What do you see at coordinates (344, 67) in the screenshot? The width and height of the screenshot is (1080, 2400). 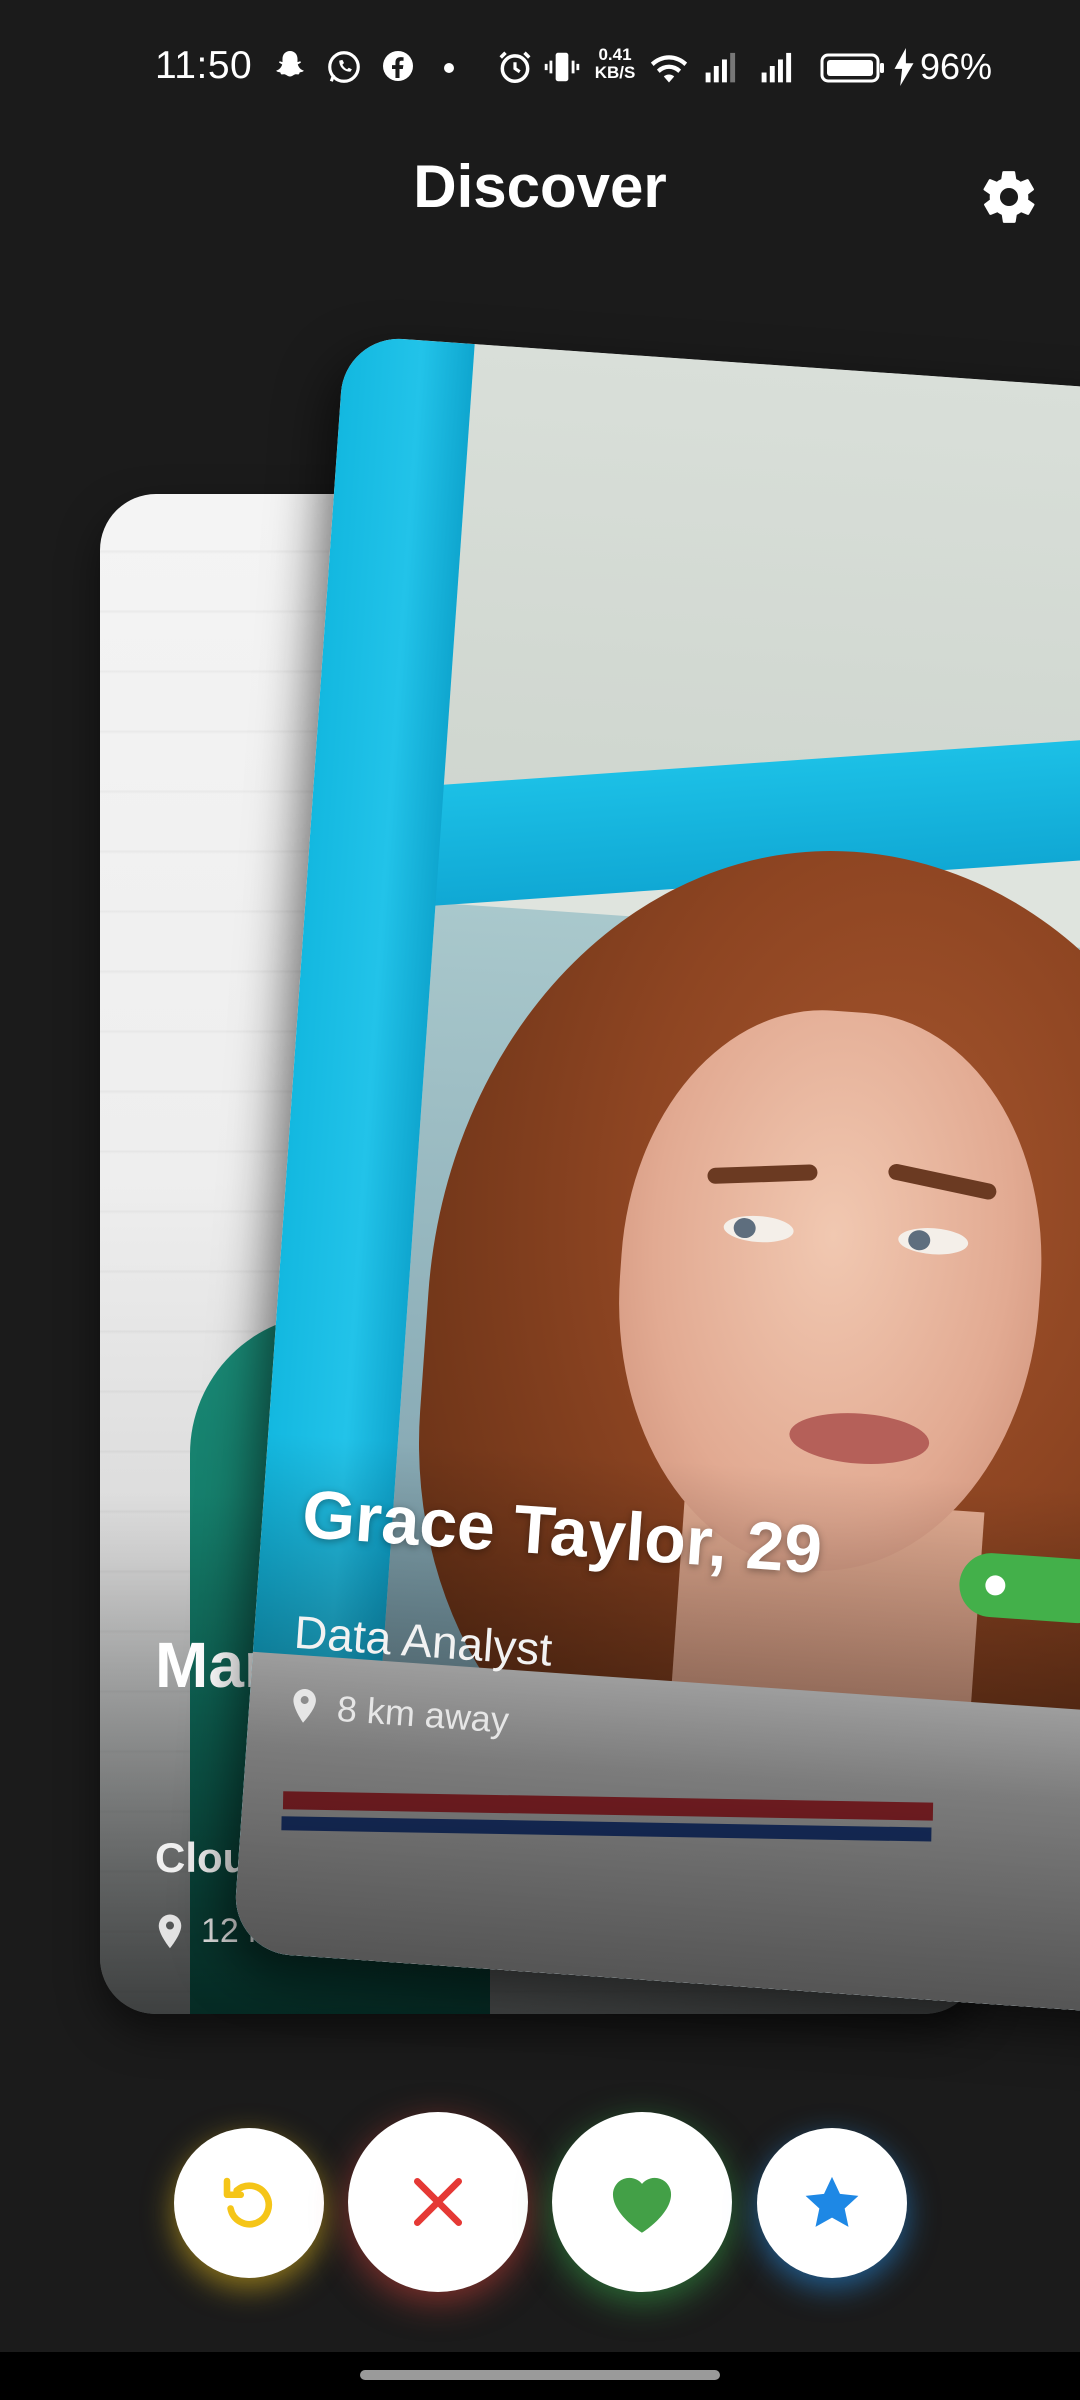 I see `whatsapp-icon` at bounding box center [344, 67].